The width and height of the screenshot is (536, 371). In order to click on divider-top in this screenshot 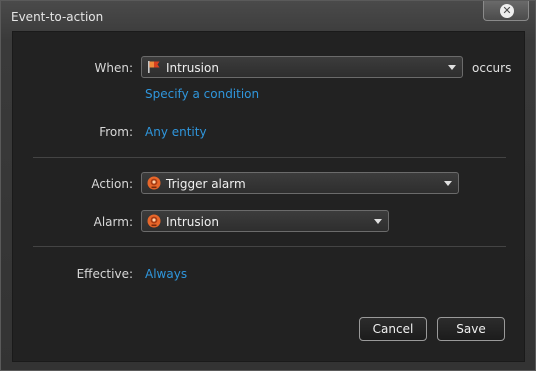, I will do `click(269, 157)`.